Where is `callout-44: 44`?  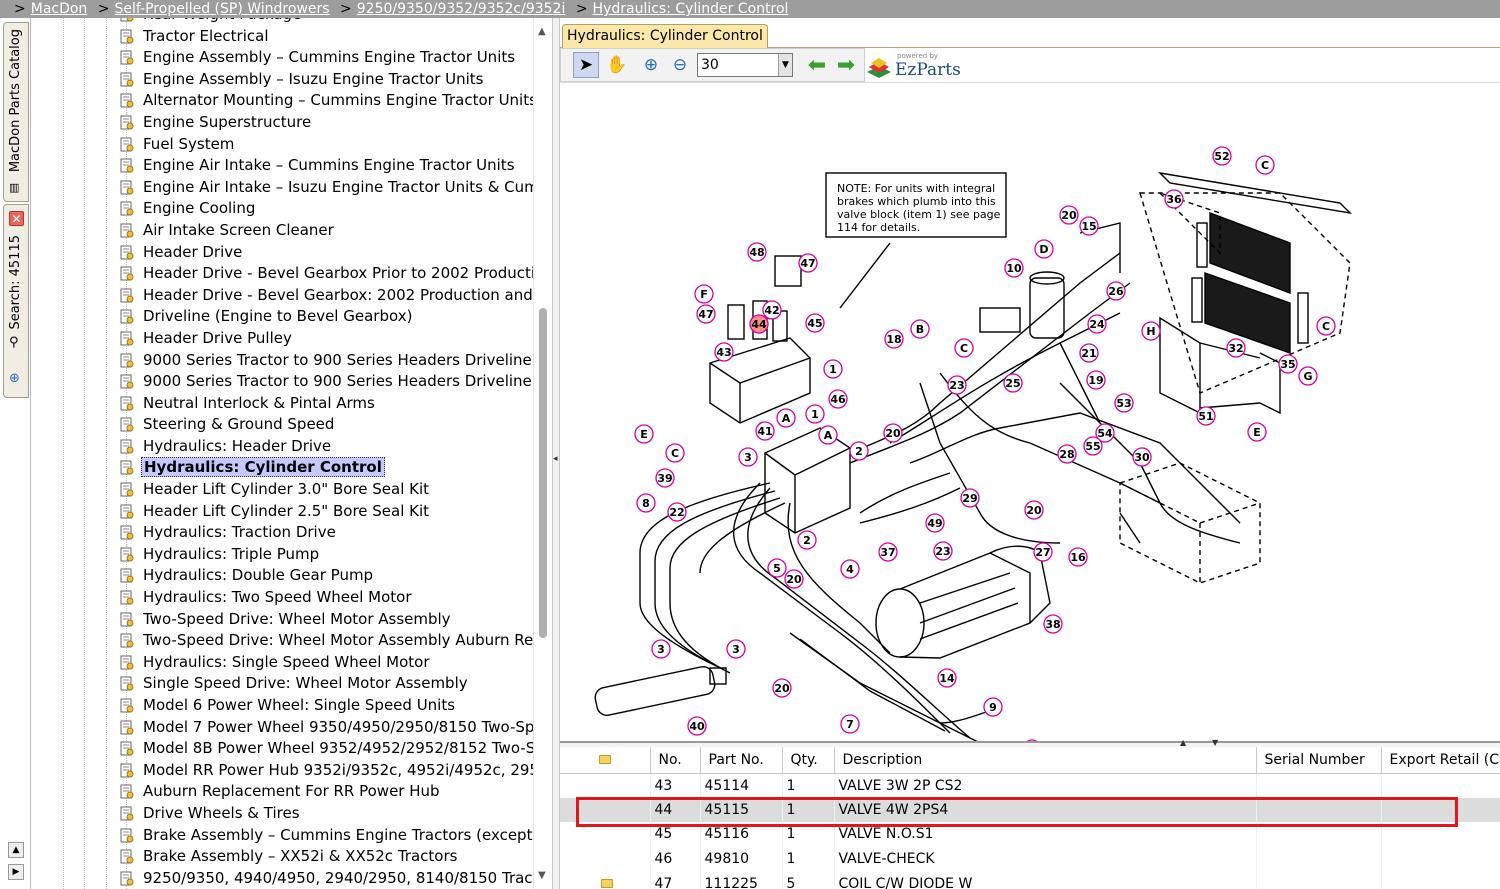
callout-44: 44 is located at coordinates (759, 324).